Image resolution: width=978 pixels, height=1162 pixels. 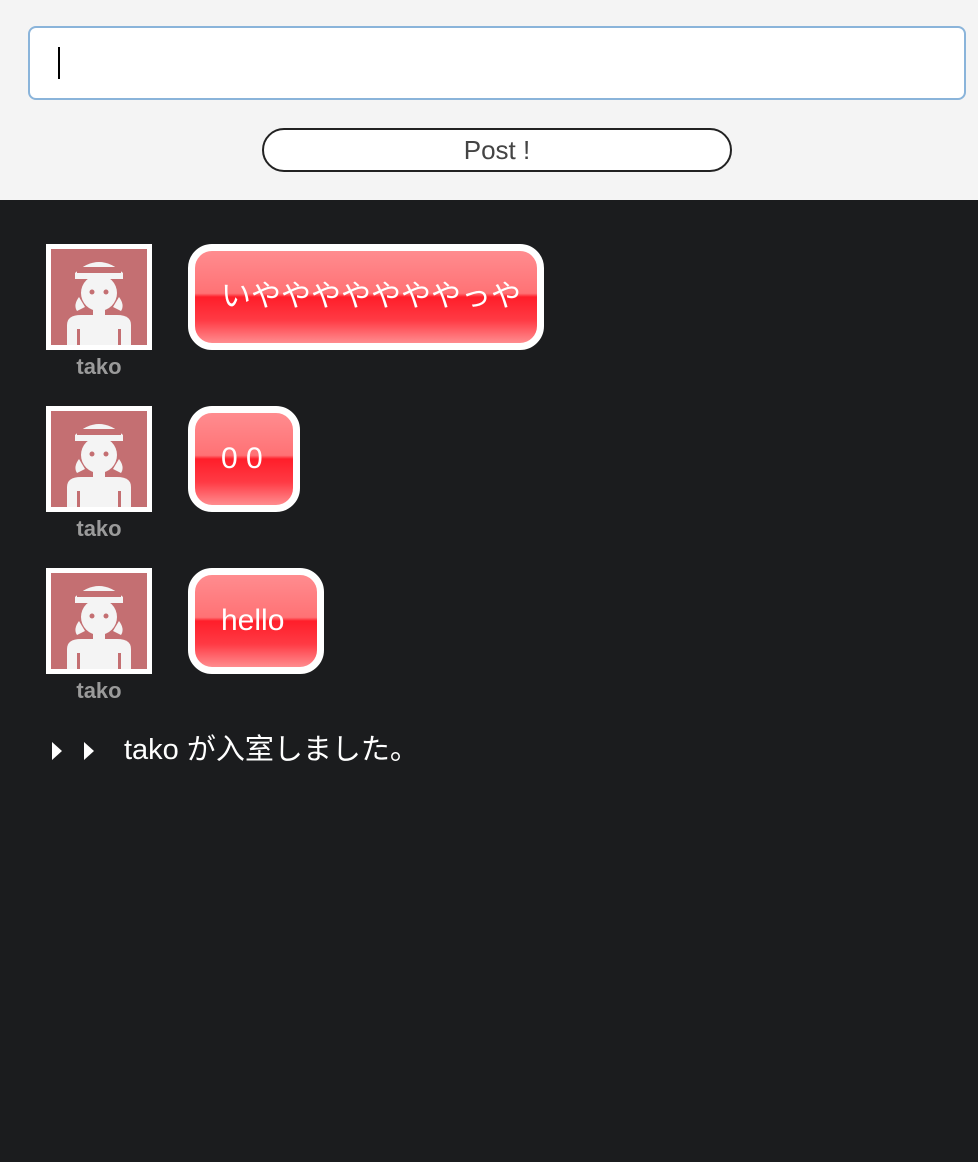 What do you see at coordinates (59, 63) in the screenshot?
I see `text-caret` at bounding box center [59, 63].